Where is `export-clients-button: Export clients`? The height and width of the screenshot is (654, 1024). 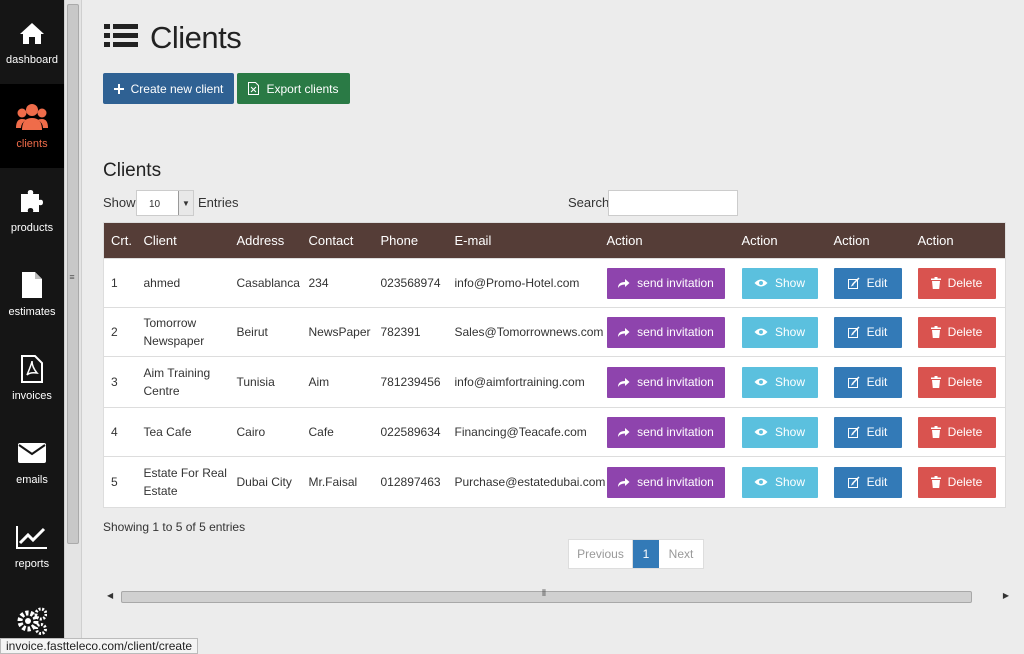 export-clients-button: Export clients is located at coordinates (293, 88).